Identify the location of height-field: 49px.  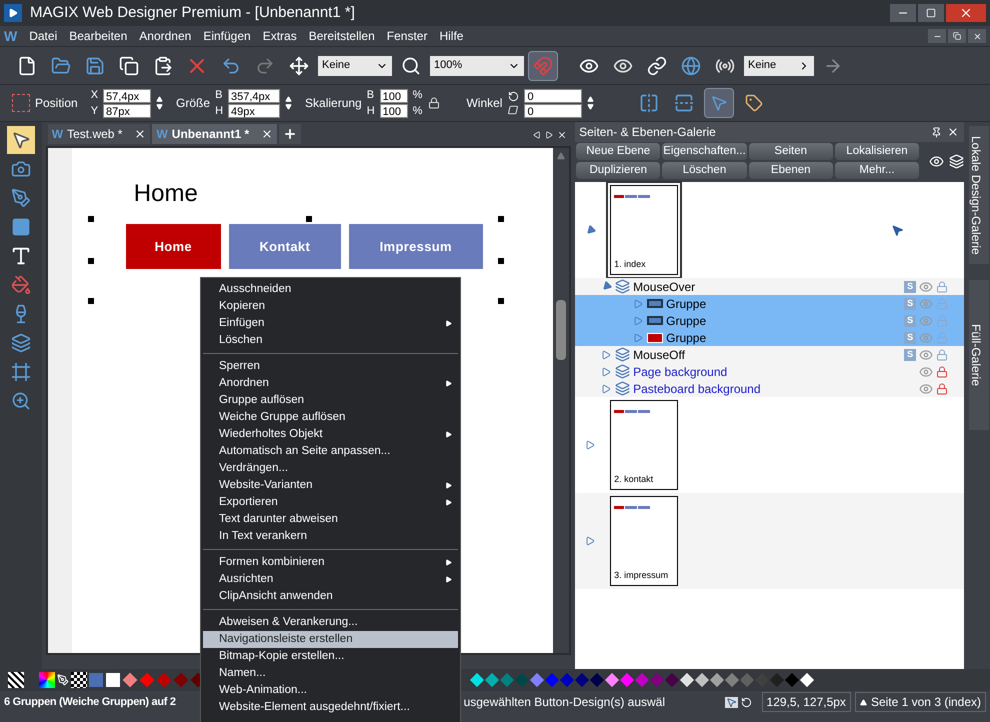
(254, 111).